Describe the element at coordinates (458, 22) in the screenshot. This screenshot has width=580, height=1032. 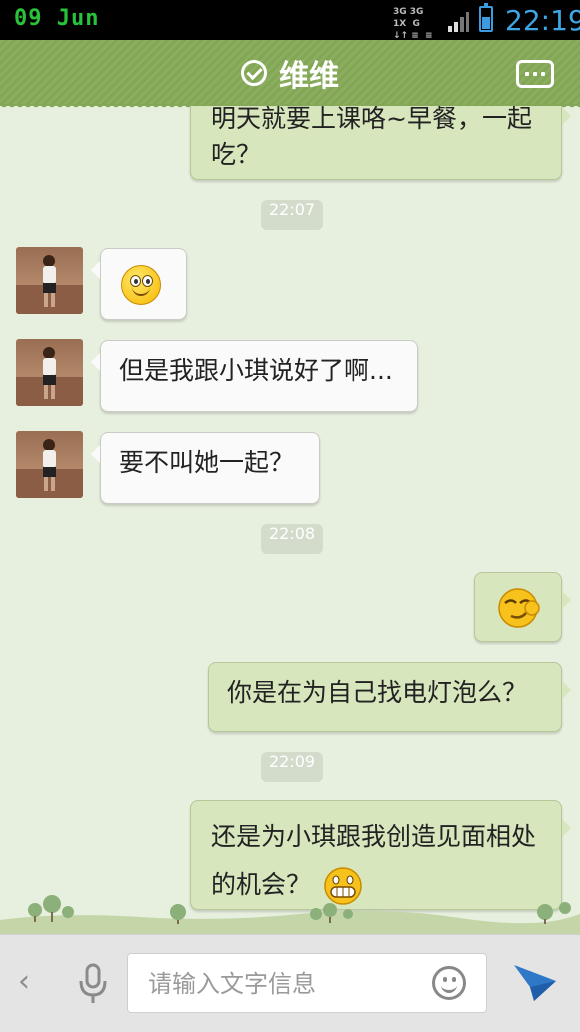
I see `signal-strength-icon` at that location.